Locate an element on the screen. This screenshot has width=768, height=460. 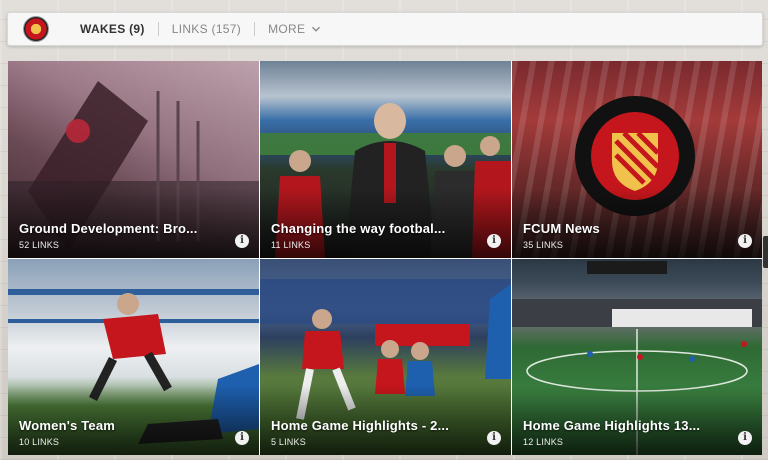
tab-wakes: WAKES (9) is located at coordinates (112, 29).